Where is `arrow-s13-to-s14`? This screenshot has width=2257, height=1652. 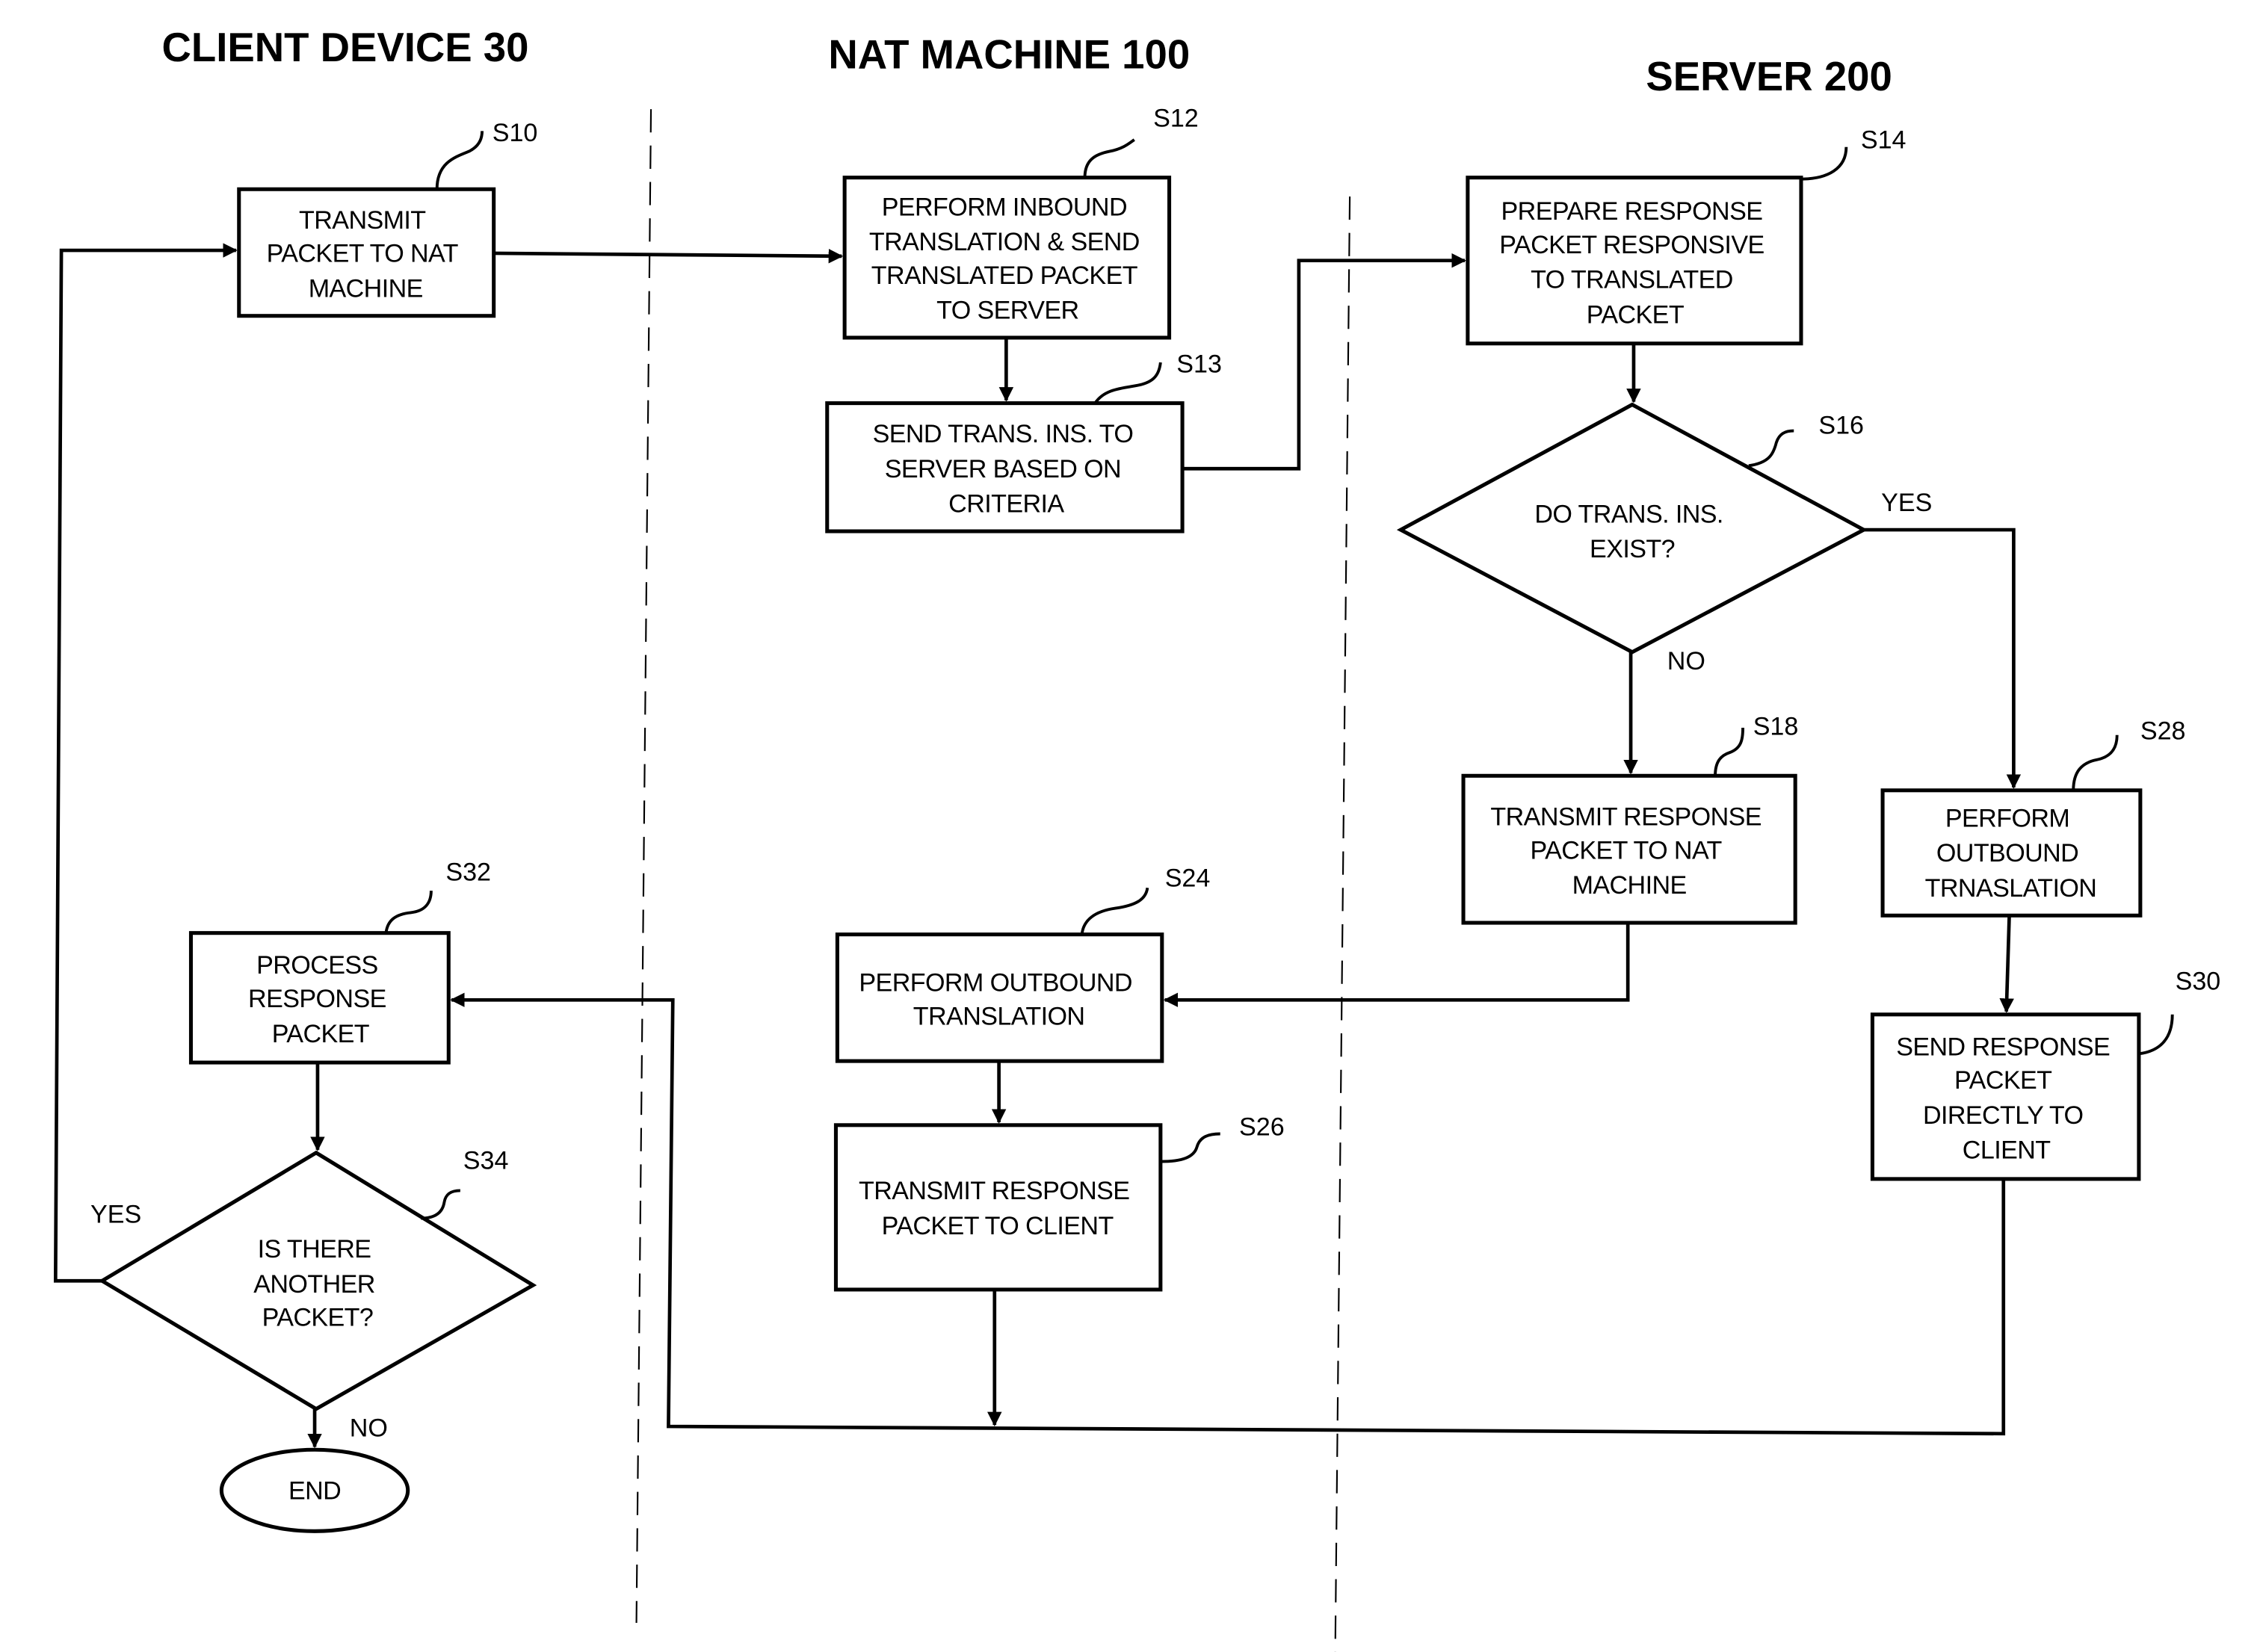 arrow-s13-to-s14 is located at coordinates (1324, 362).